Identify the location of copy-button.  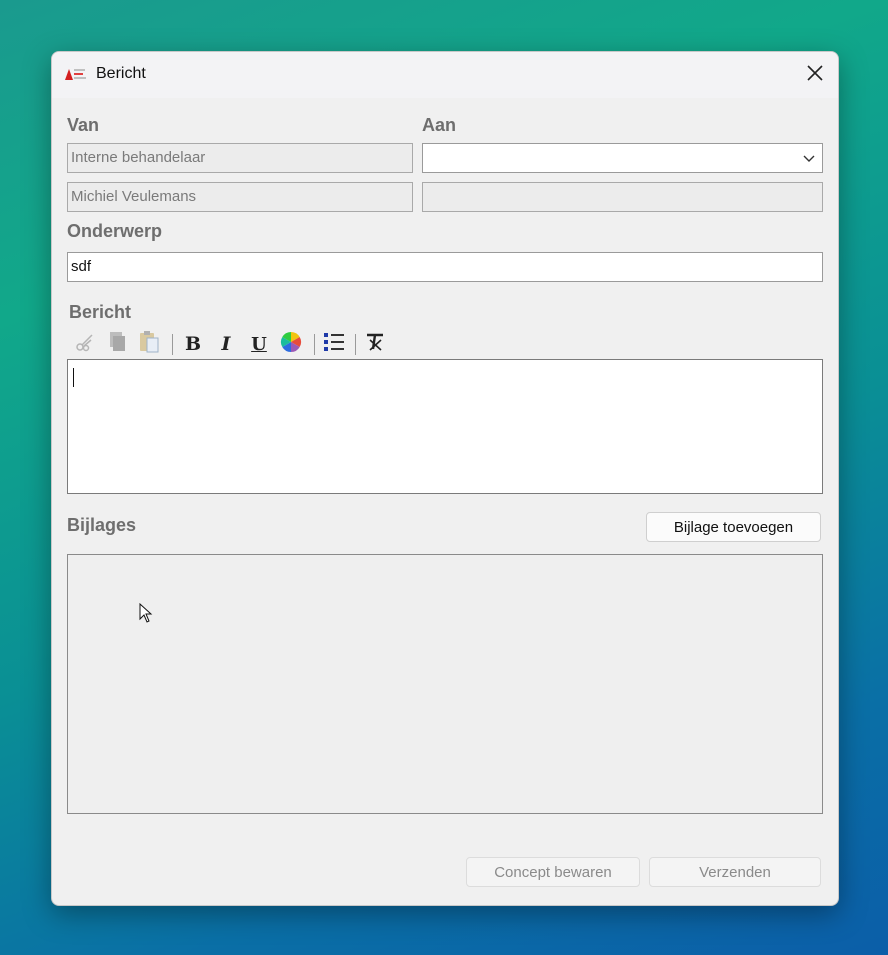
(117, 344).